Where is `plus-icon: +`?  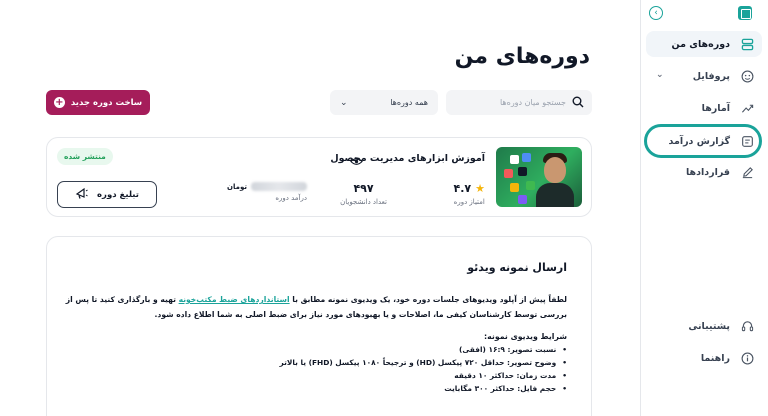 plus-icon: + is located at coordinates (59, 102).